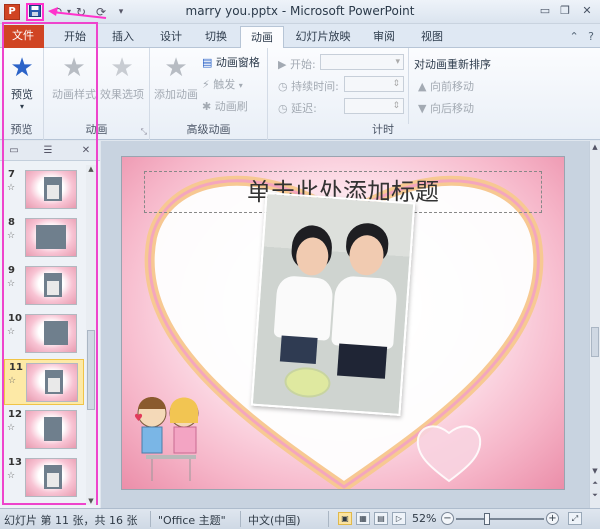 The height and width of the screenshot is (529, 600). I want to click on start-label: ▶ 开始:, so click(297, 64).